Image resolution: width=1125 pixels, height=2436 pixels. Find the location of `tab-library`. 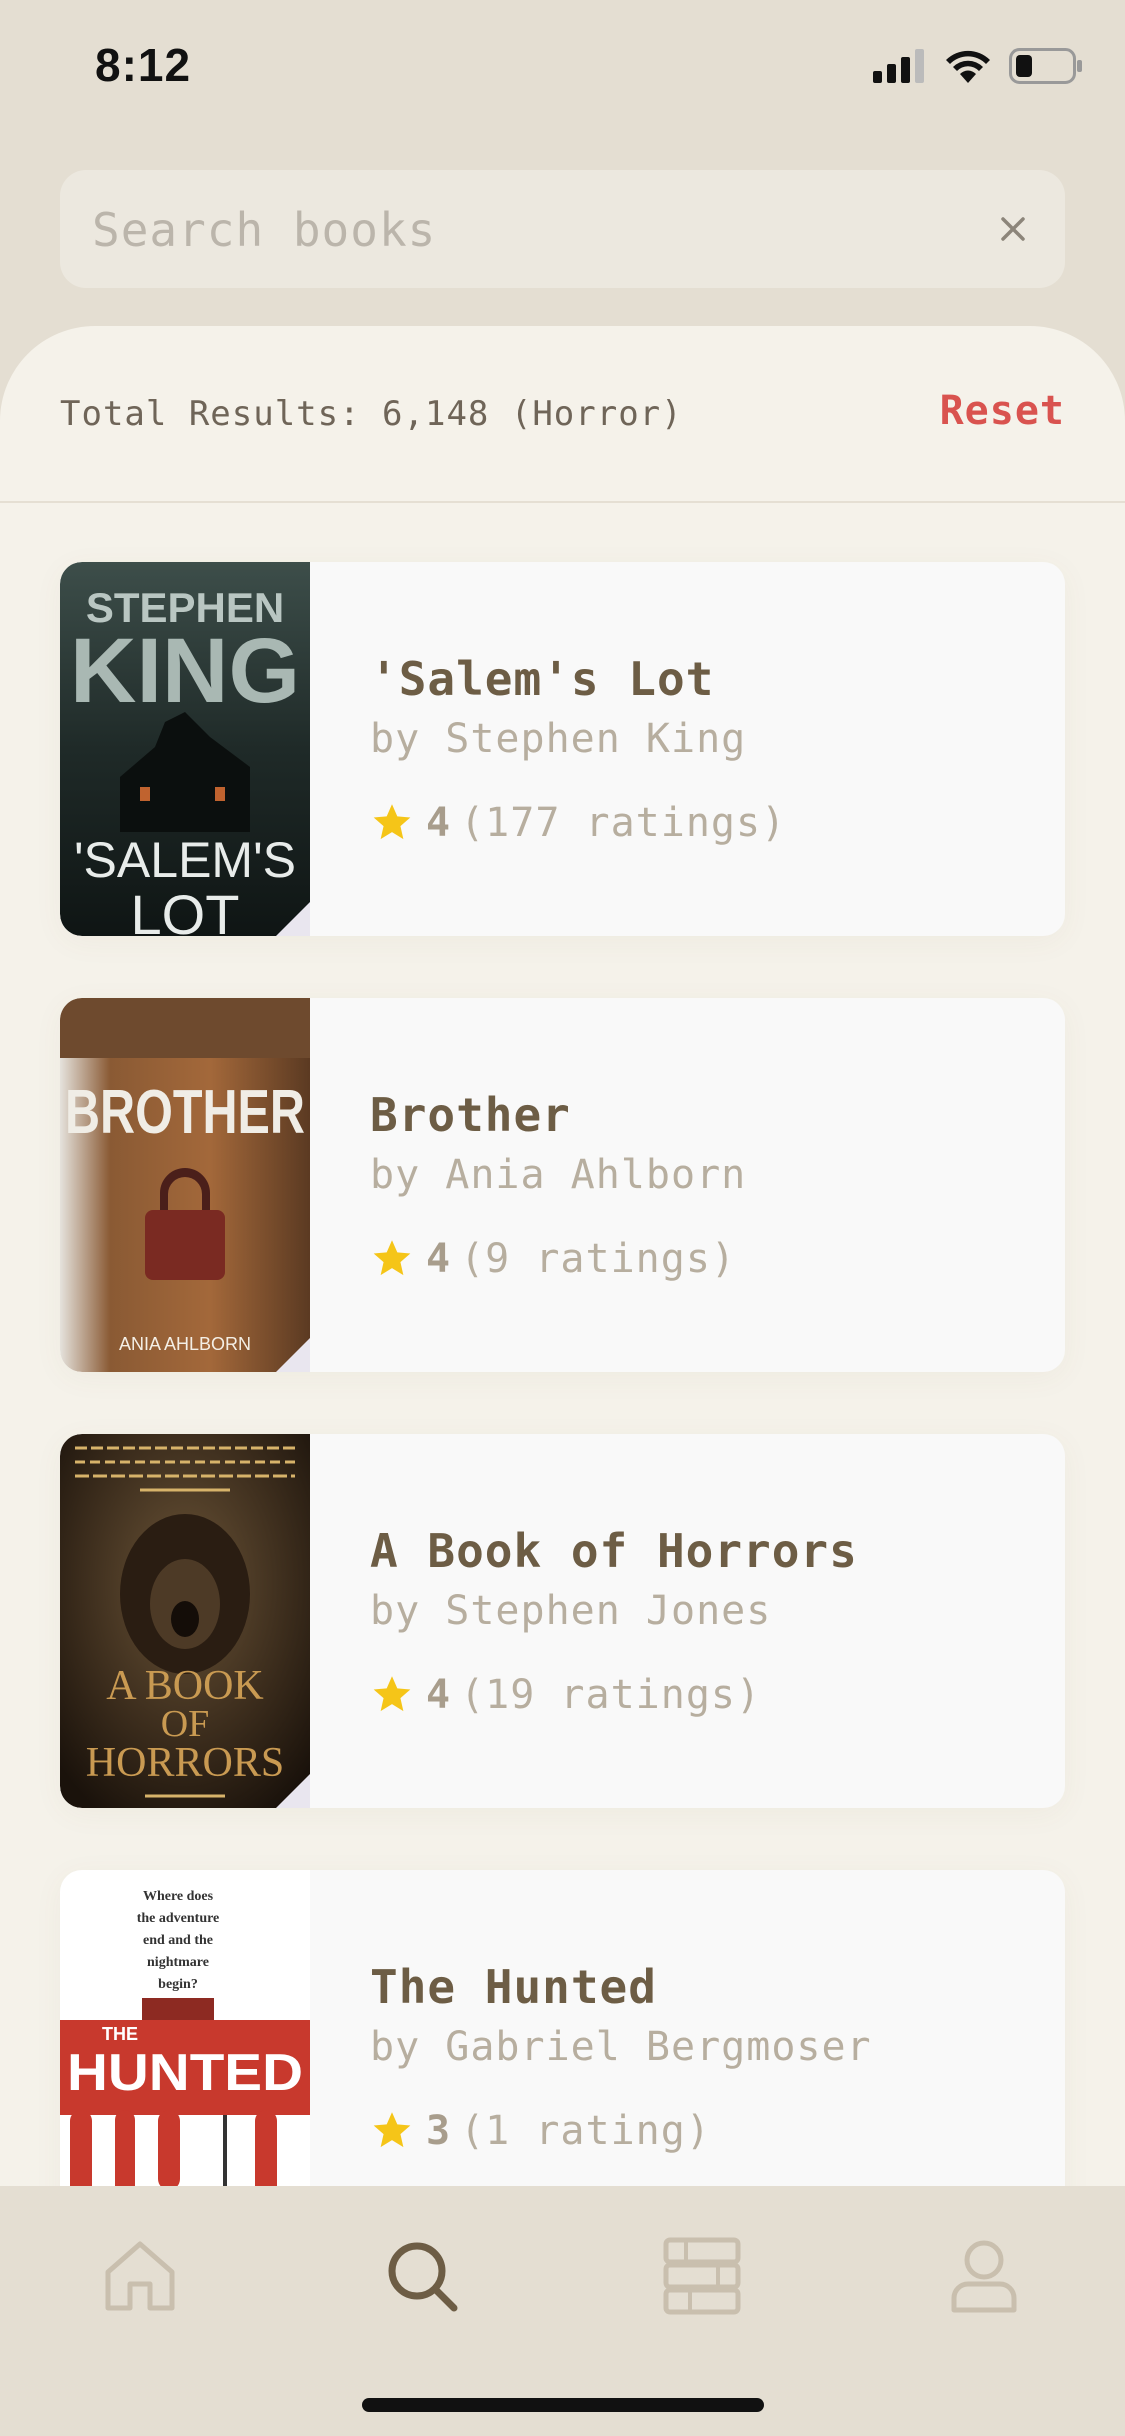

tab-library is located at coordinates (702, 2276).